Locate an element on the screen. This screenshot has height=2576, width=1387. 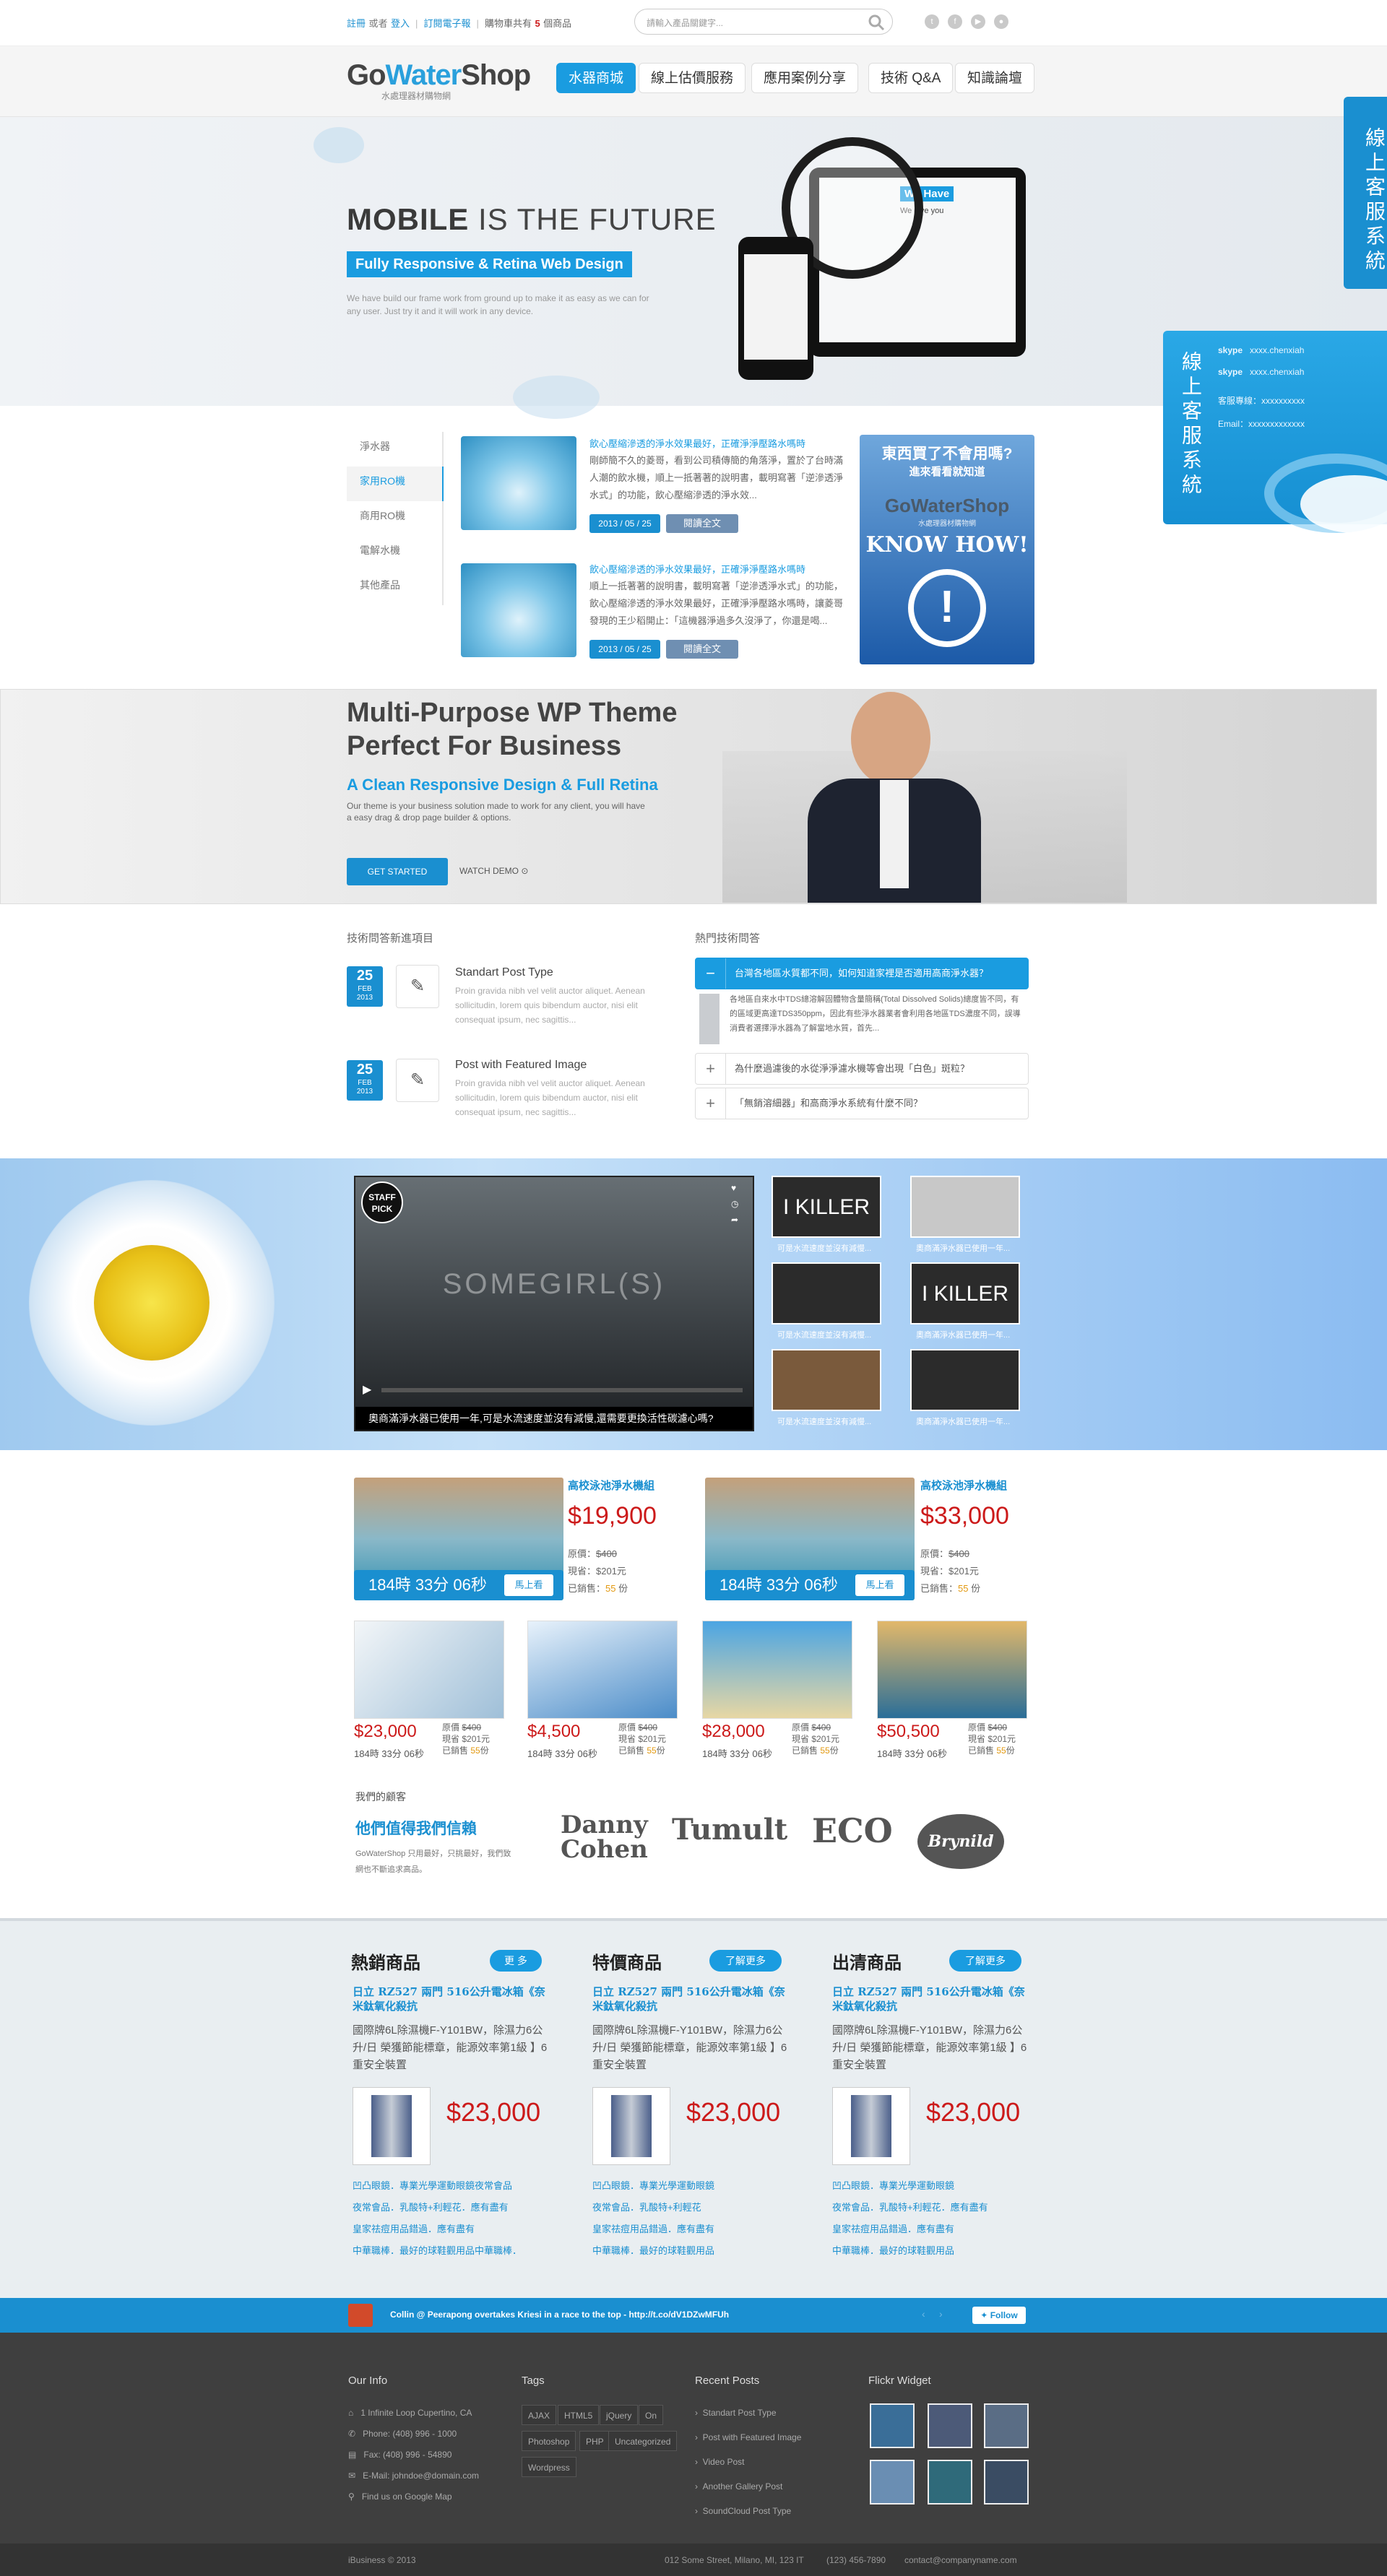
category-link: 夜常會品．乳酸特+利輕花 is located at coordinates (646, 2208).